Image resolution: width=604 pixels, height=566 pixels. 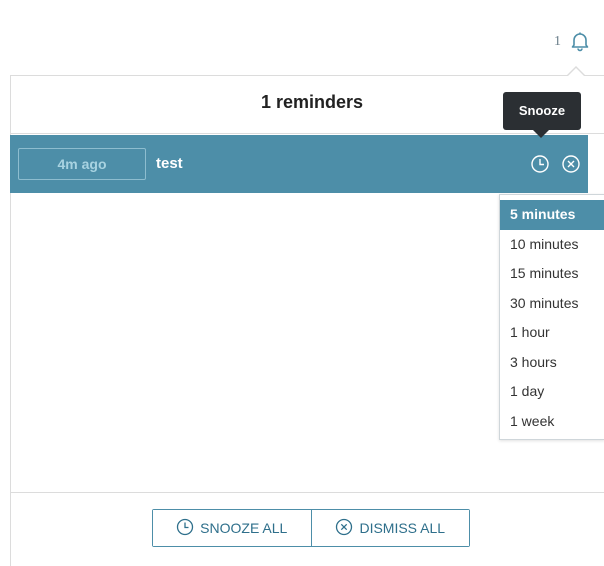 I want to click on snooze-tooltip: Snooze, so click(x=542, y=111).